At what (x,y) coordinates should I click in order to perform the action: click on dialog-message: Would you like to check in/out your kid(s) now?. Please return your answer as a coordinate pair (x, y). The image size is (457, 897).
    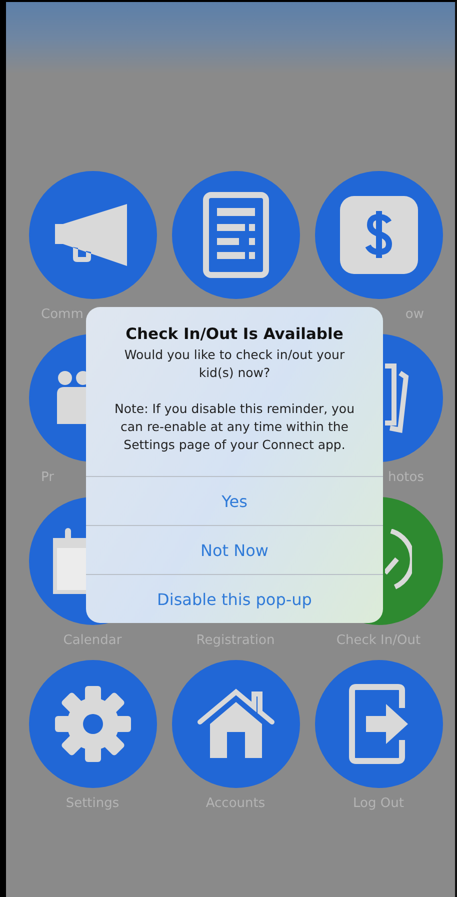
    Looking at the image, I should click on (234, 364).